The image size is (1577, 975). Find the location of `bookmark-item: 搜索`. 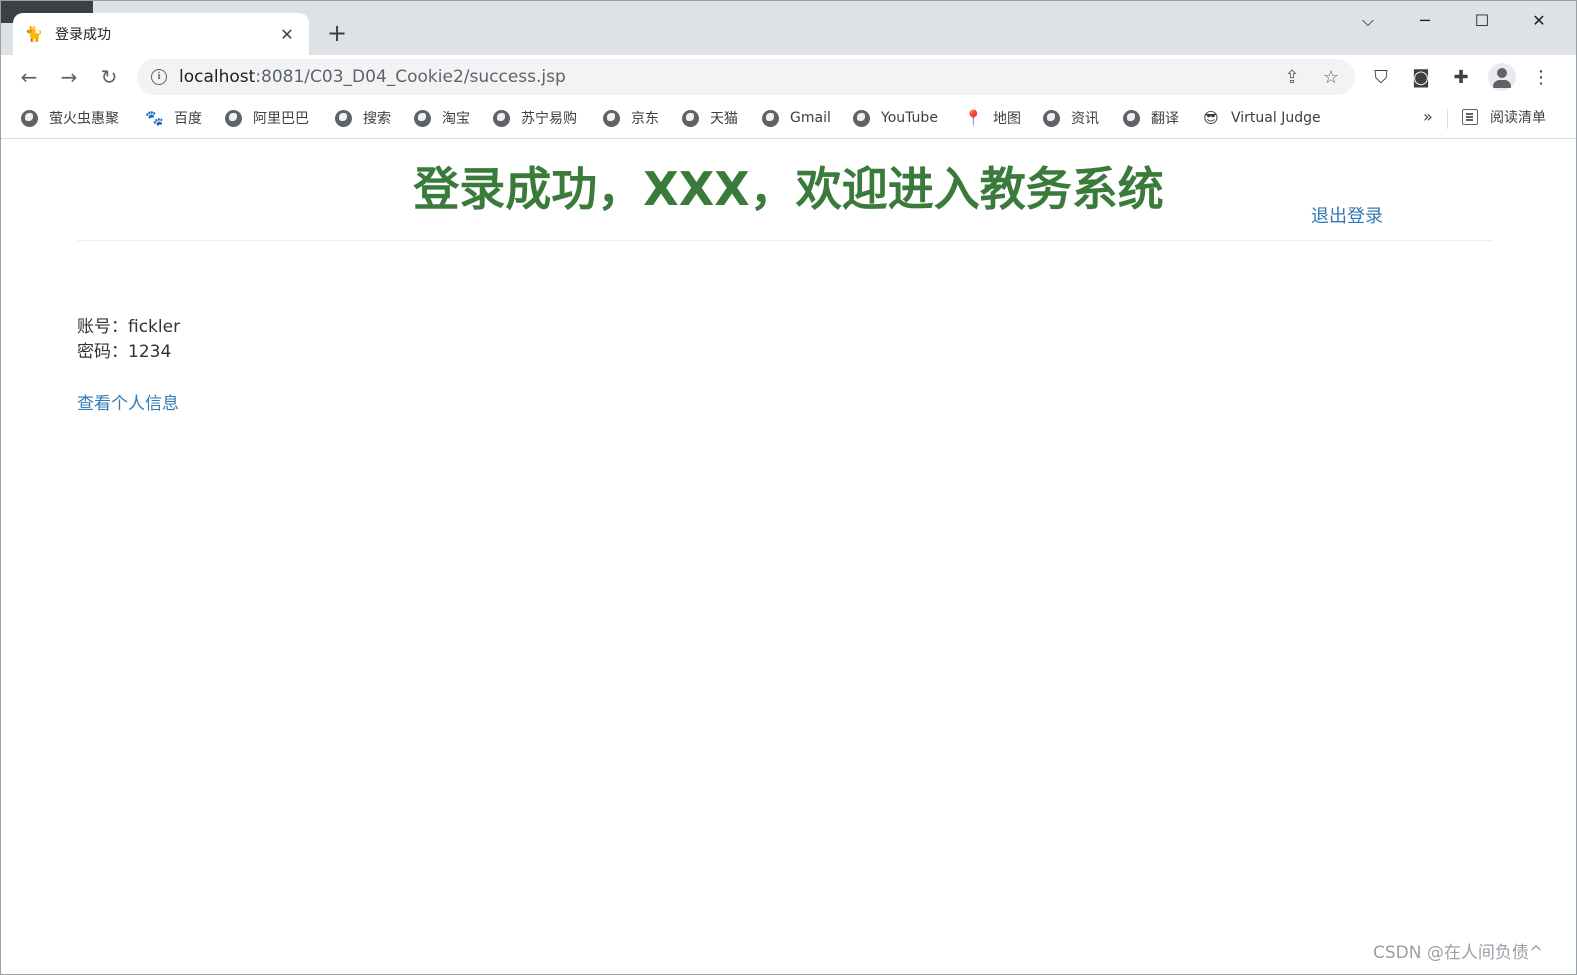

bookmark-item: 搜索 is located at coordinates (363, 118).